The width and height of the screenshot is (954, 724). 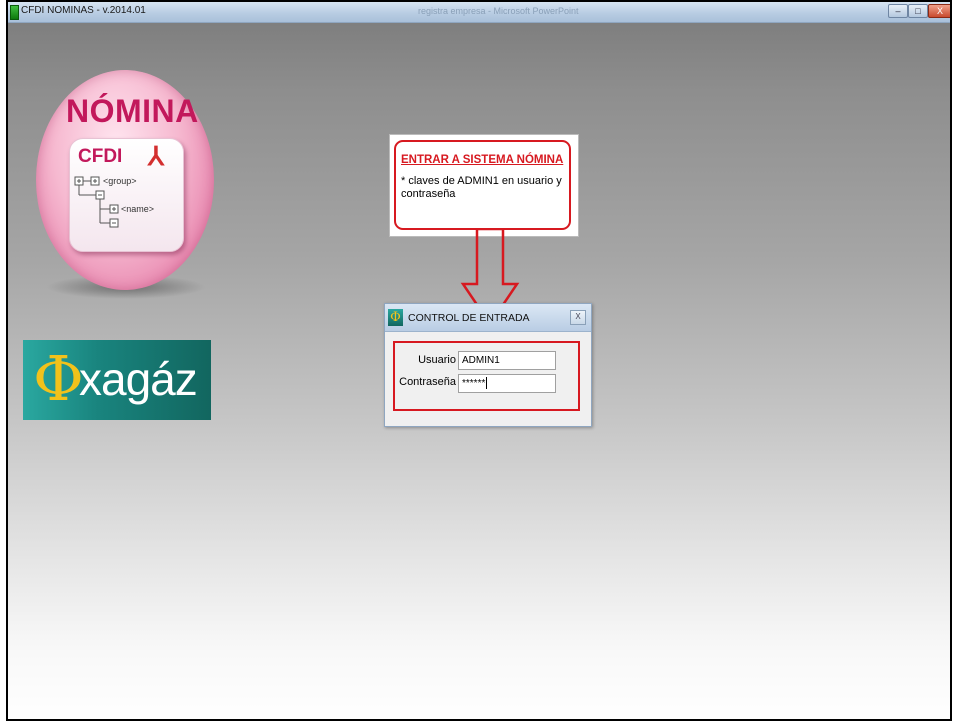 What do you see at coordinates (498, 11) in the screenshot?
I see `background-window-title: registra empresa - Microsoft PowerPoint` at bounding box center [498, 11].